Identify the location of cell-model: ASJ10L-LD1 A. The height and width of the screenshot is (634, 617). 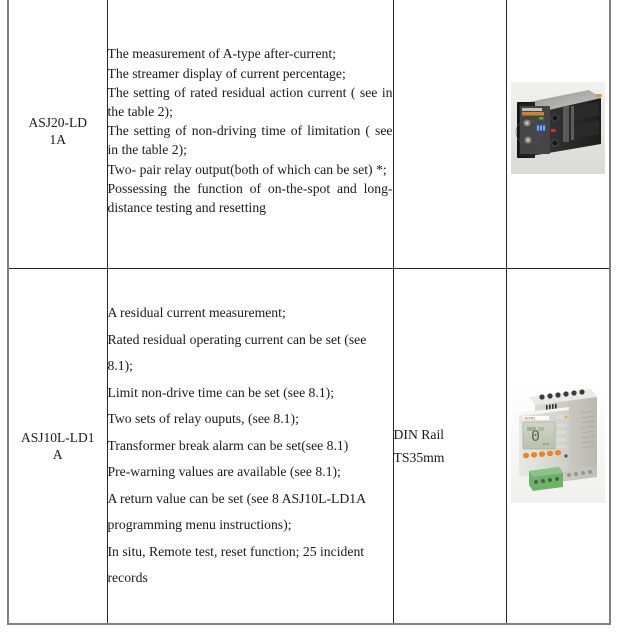
(57, 446).